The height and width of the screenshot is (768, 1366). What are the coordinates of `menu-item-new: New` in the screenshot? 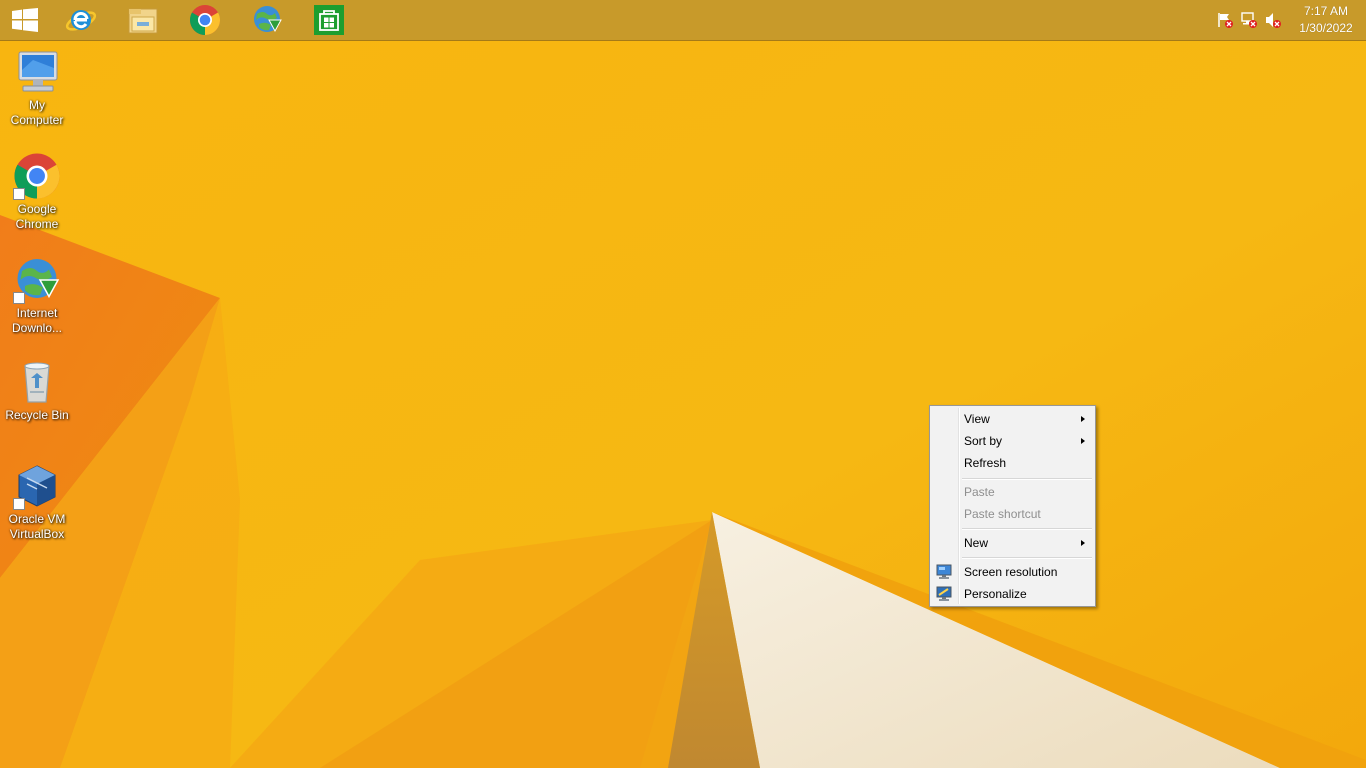 It's located at (1012, 543).